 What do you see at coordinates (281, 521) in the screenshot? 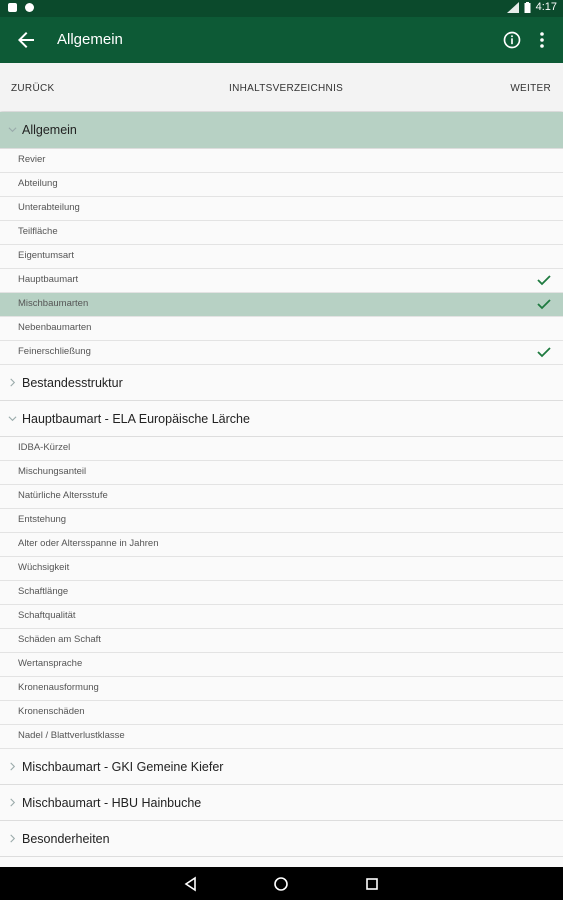
I see `list-item: Entstehung` at bounding box center [281, 521].